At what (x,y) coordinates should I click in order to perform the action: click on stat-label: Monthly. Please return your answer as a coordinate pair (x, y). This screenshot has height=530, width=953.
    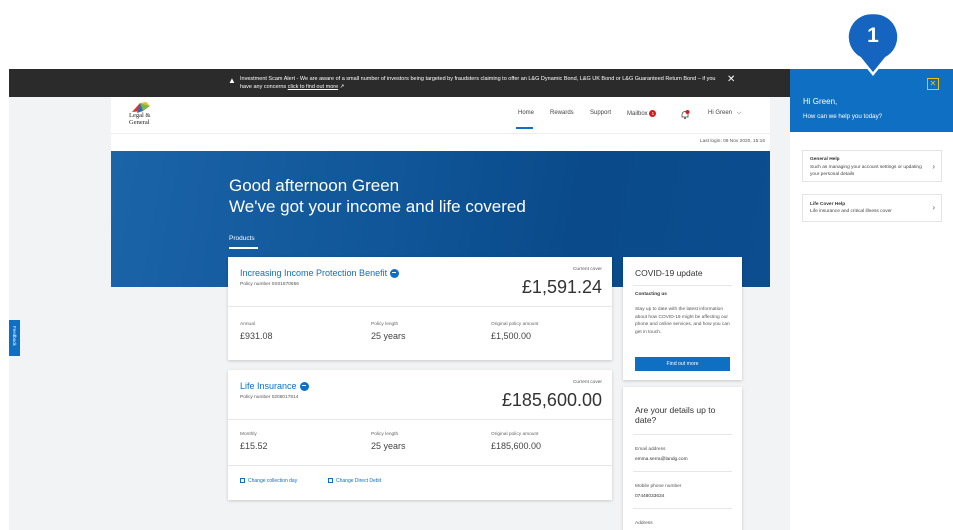
    Looking at the image, I should click on (248, 434).